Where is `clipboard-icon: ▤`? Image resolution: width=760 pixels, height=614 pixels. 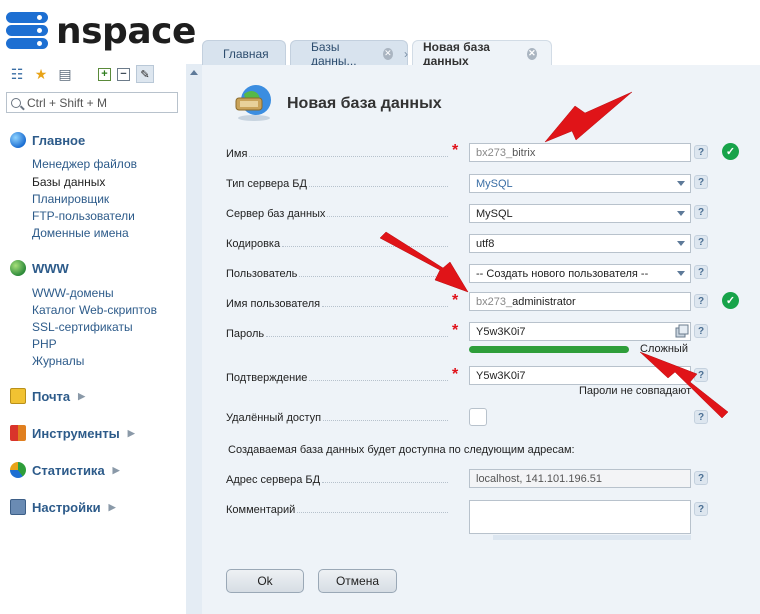
clipboard-icon: ▤ is located at coordinates (65, 74).